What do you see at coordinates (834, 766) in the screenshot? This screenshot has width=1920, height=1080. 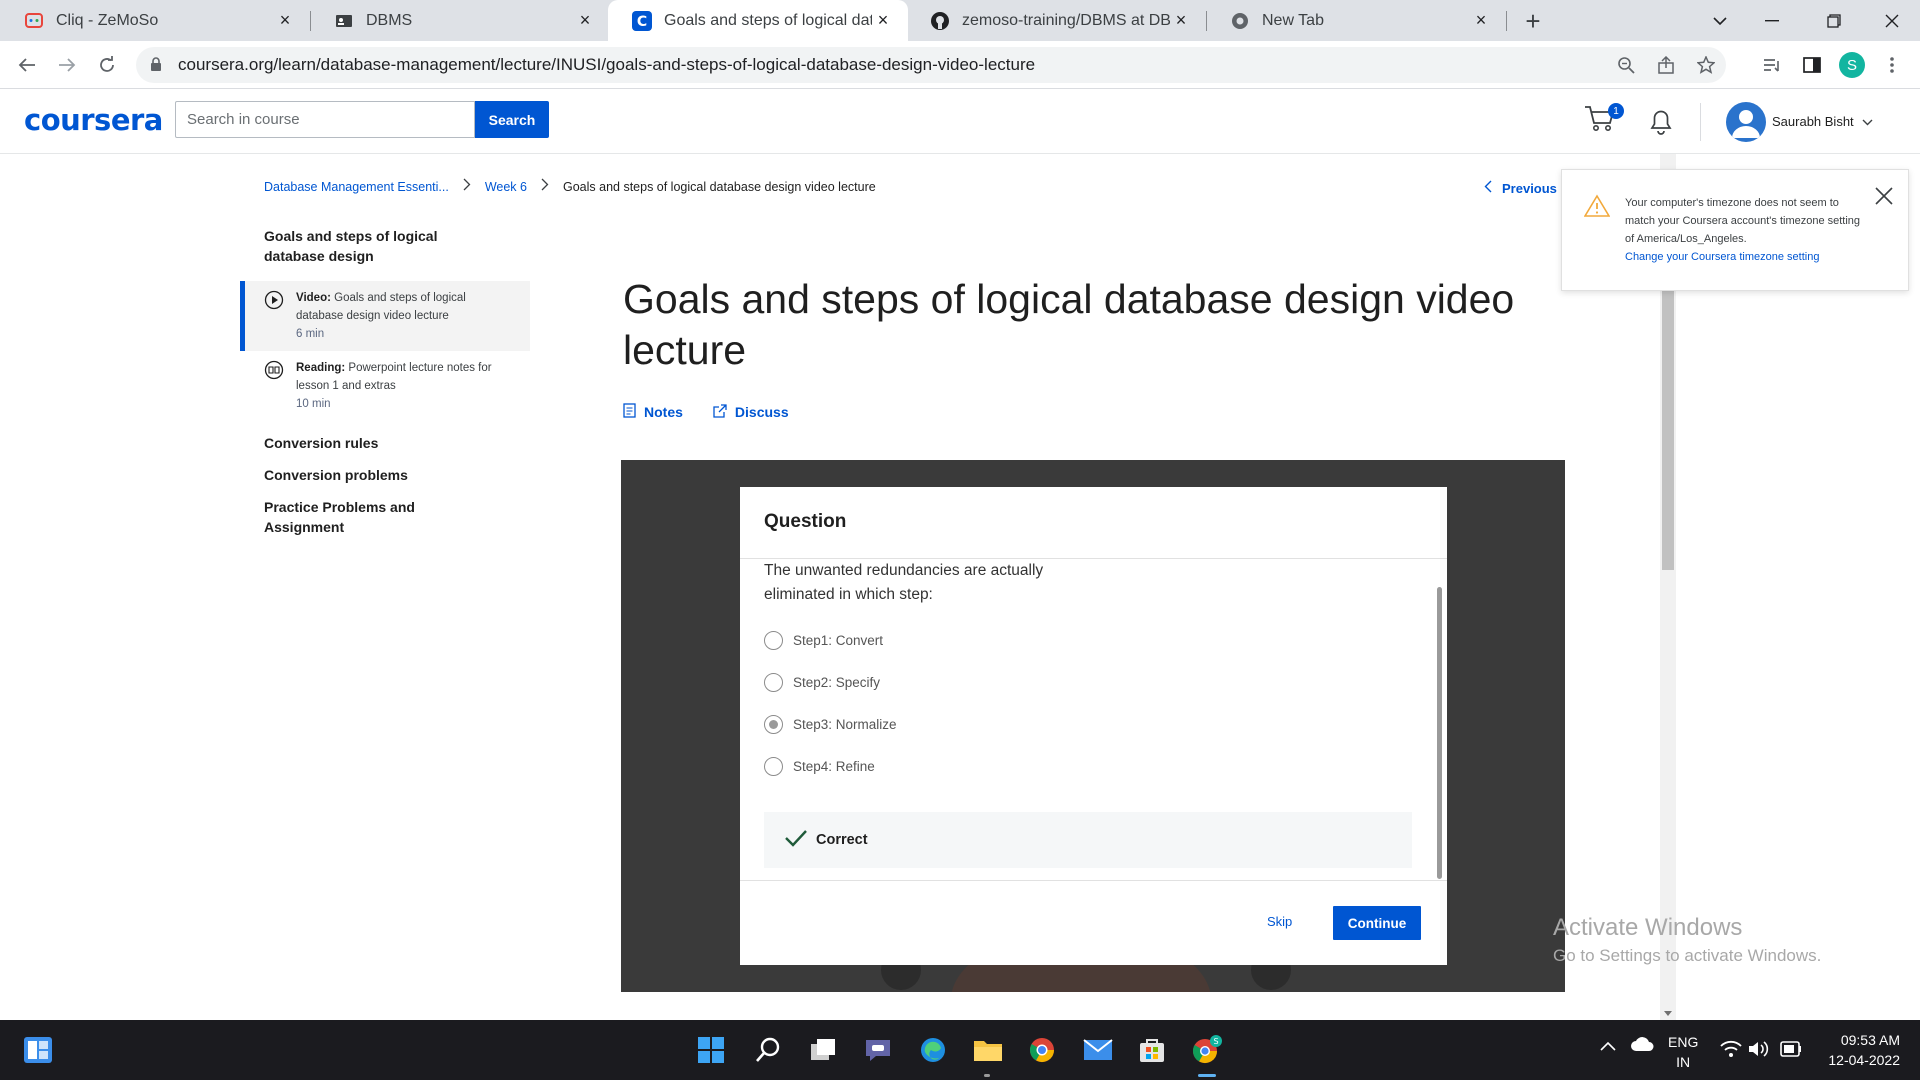 I see `option-label: Step4: Refine` at bounding box center [834, 766].